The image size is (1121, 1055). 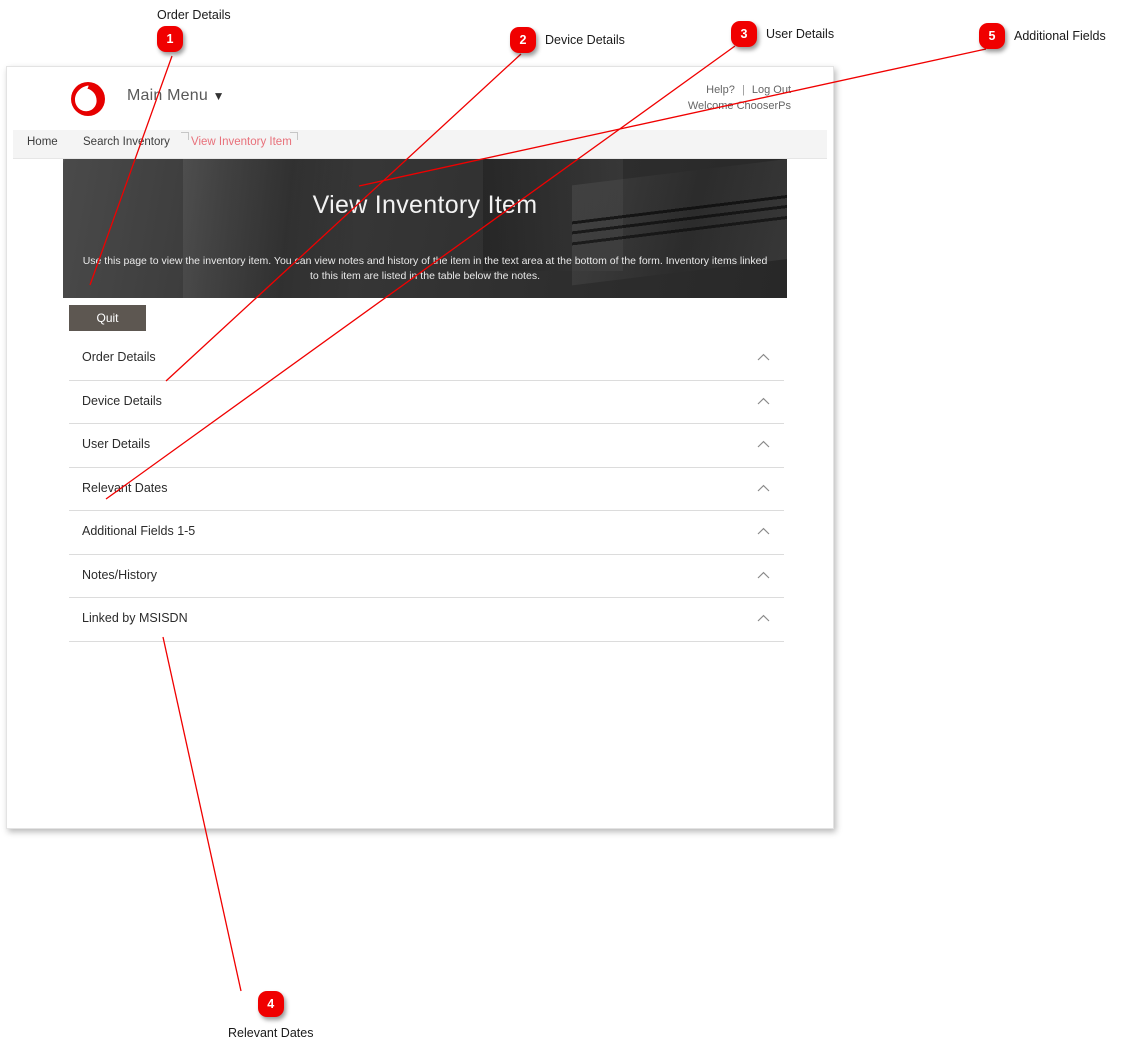 I want to click on annotation-callout-4: 4 Relevant Dates, so click(x=270, y=1015).